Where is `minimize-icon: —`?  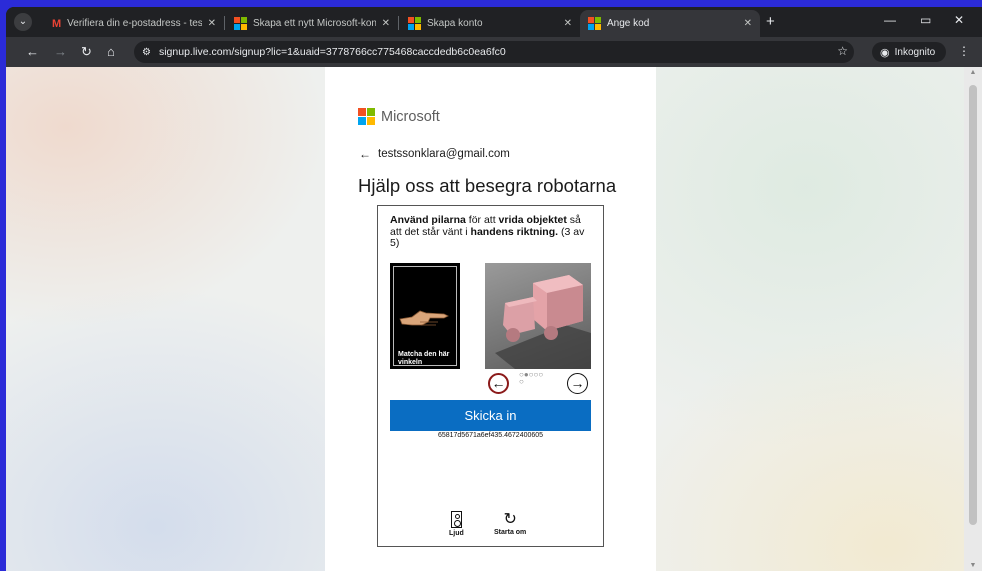 minimize-icon: — is located at coordinates (890, 20).